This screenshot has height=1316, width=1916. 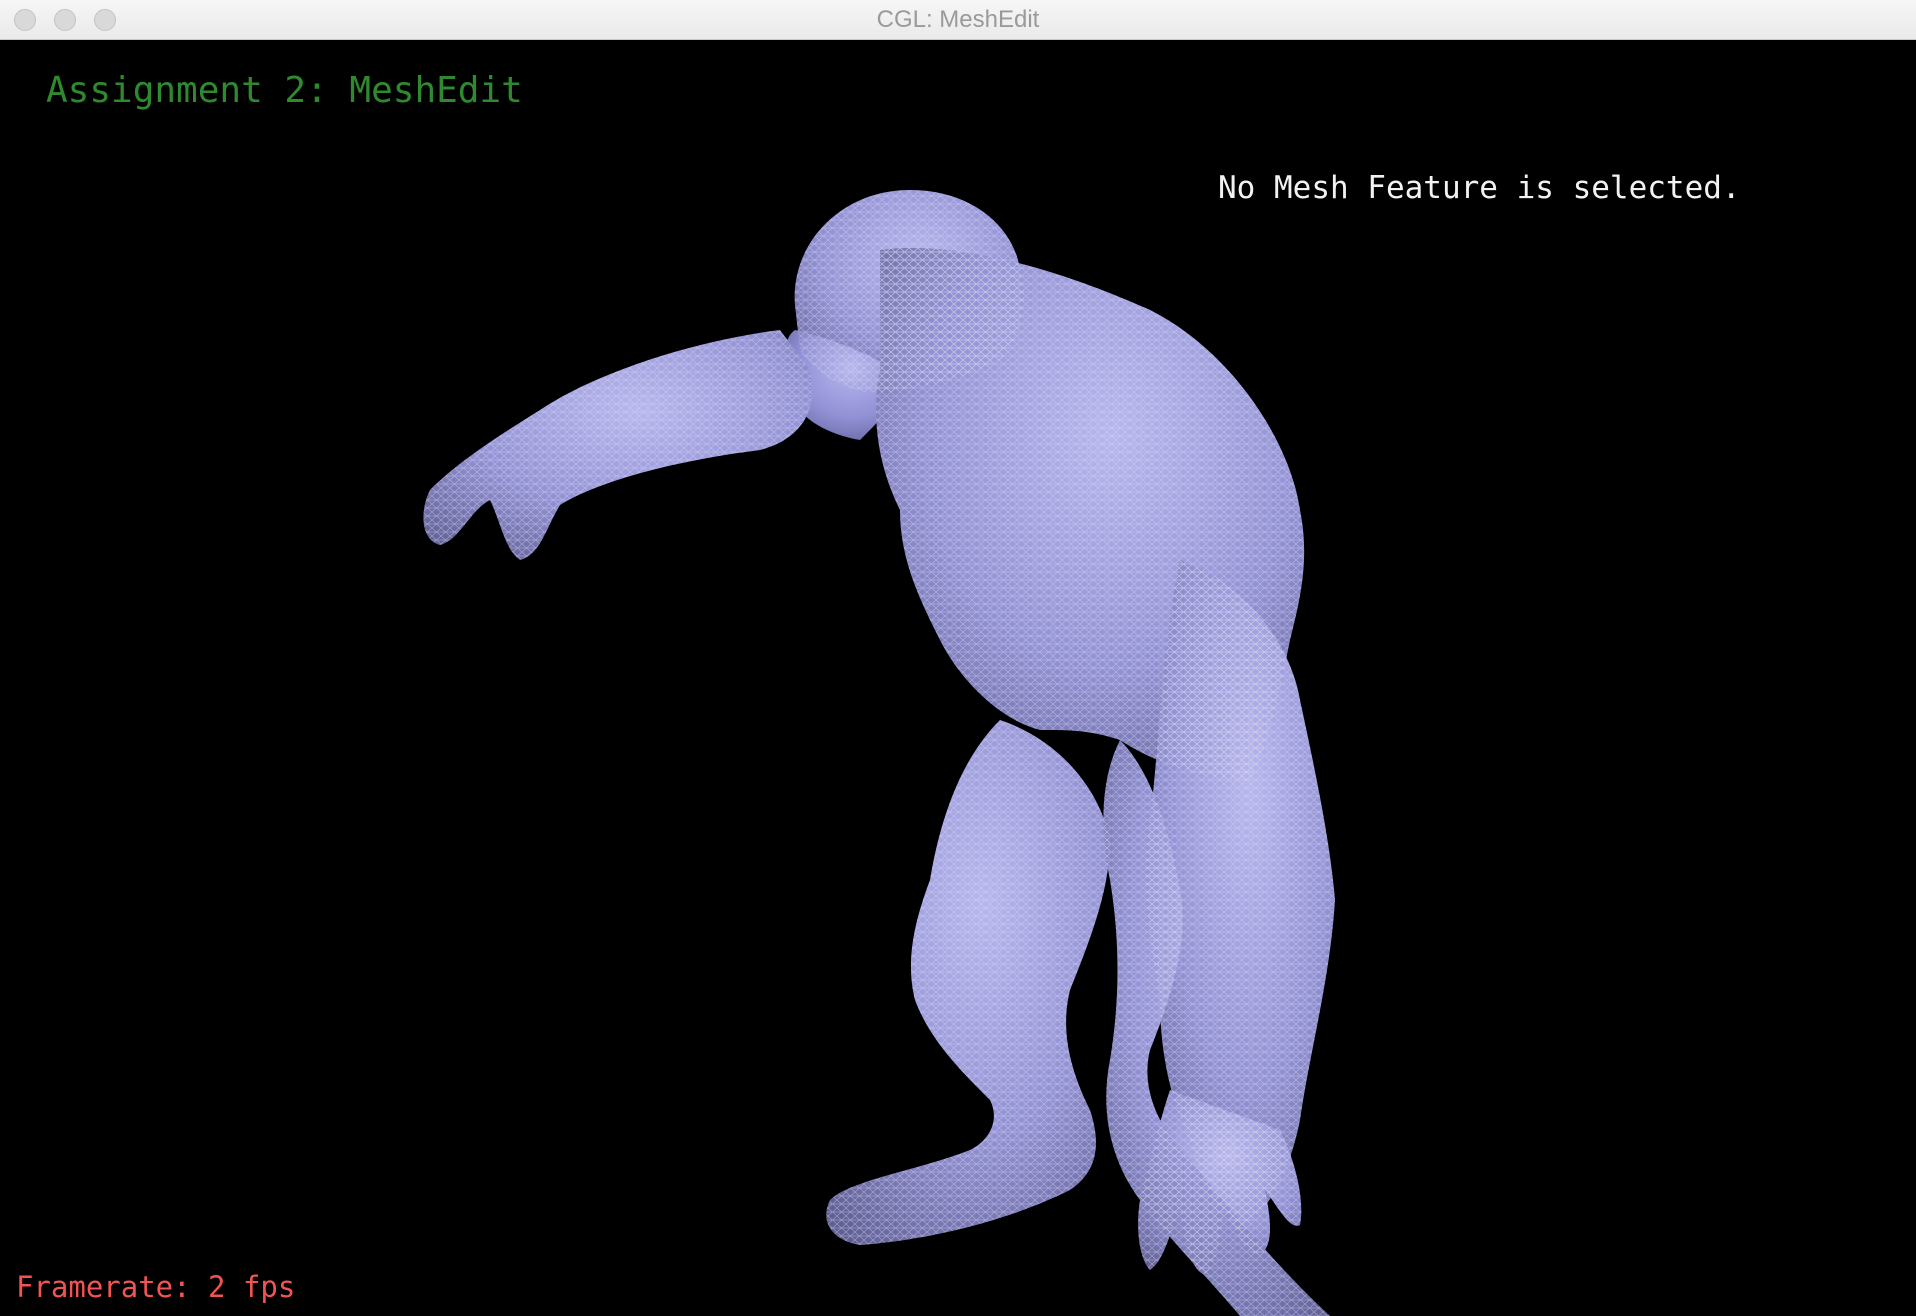 I want to click on title-bar: CGL: MeshEdit, so click(x=958, y=20).